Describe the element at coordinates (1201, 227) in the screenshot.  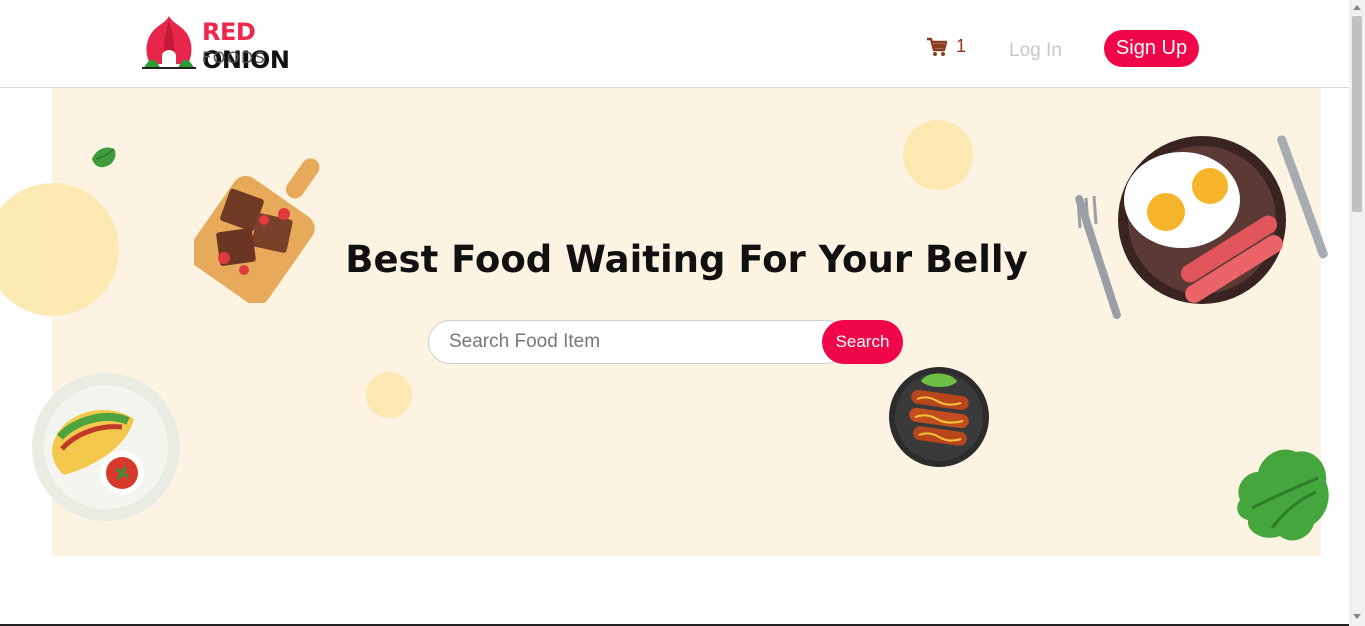
I see `breakfast-plate-image` at that location.